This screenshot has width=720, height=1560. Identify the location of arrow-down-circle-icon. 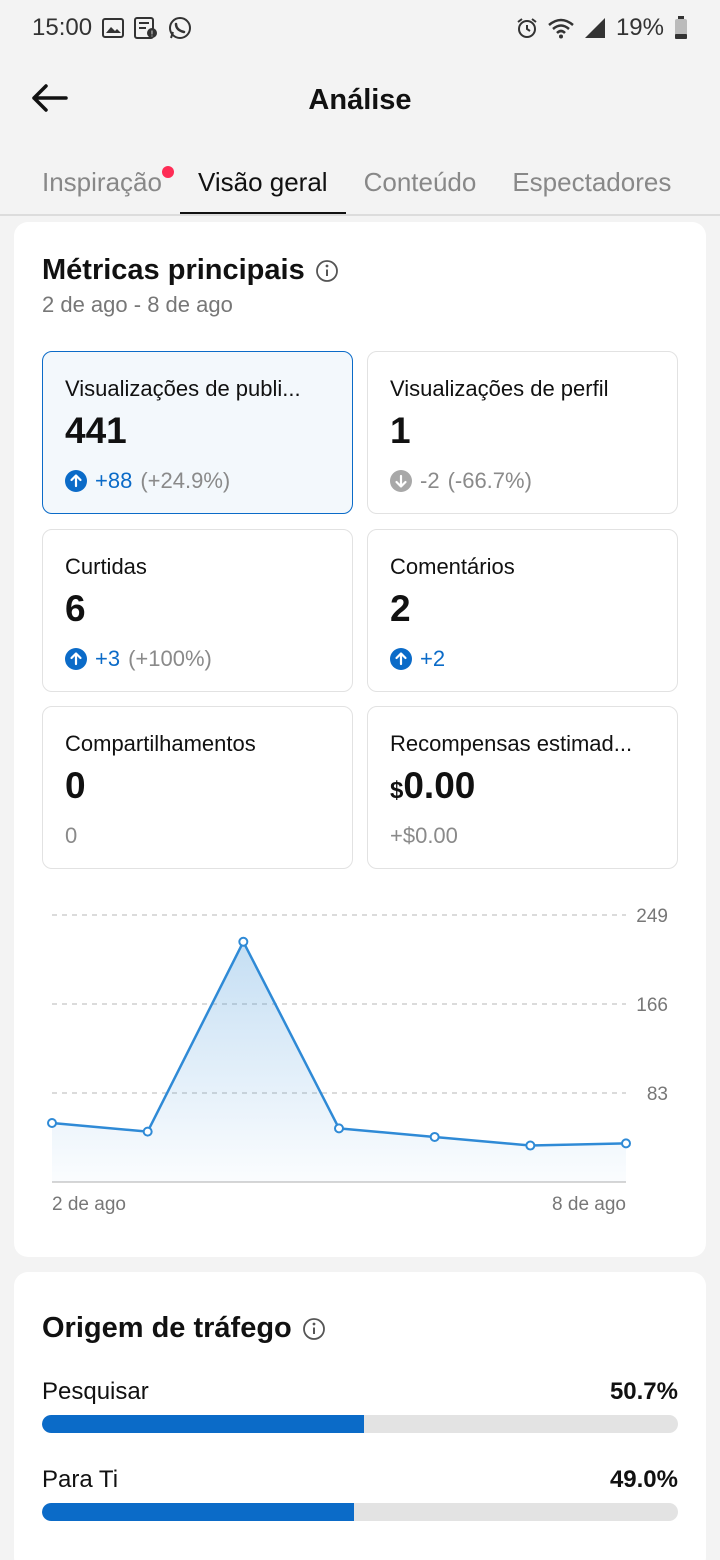
(401, 481).